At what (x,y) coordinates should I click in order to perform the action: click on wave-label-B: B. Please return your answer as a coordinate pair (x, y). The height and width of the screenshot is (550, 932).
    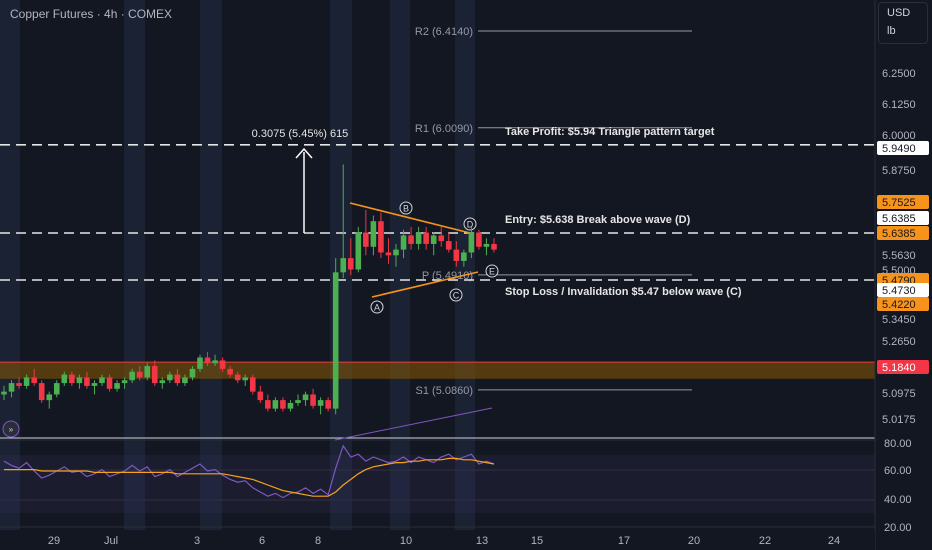
    Looking at the image, I should click on (406, 209).